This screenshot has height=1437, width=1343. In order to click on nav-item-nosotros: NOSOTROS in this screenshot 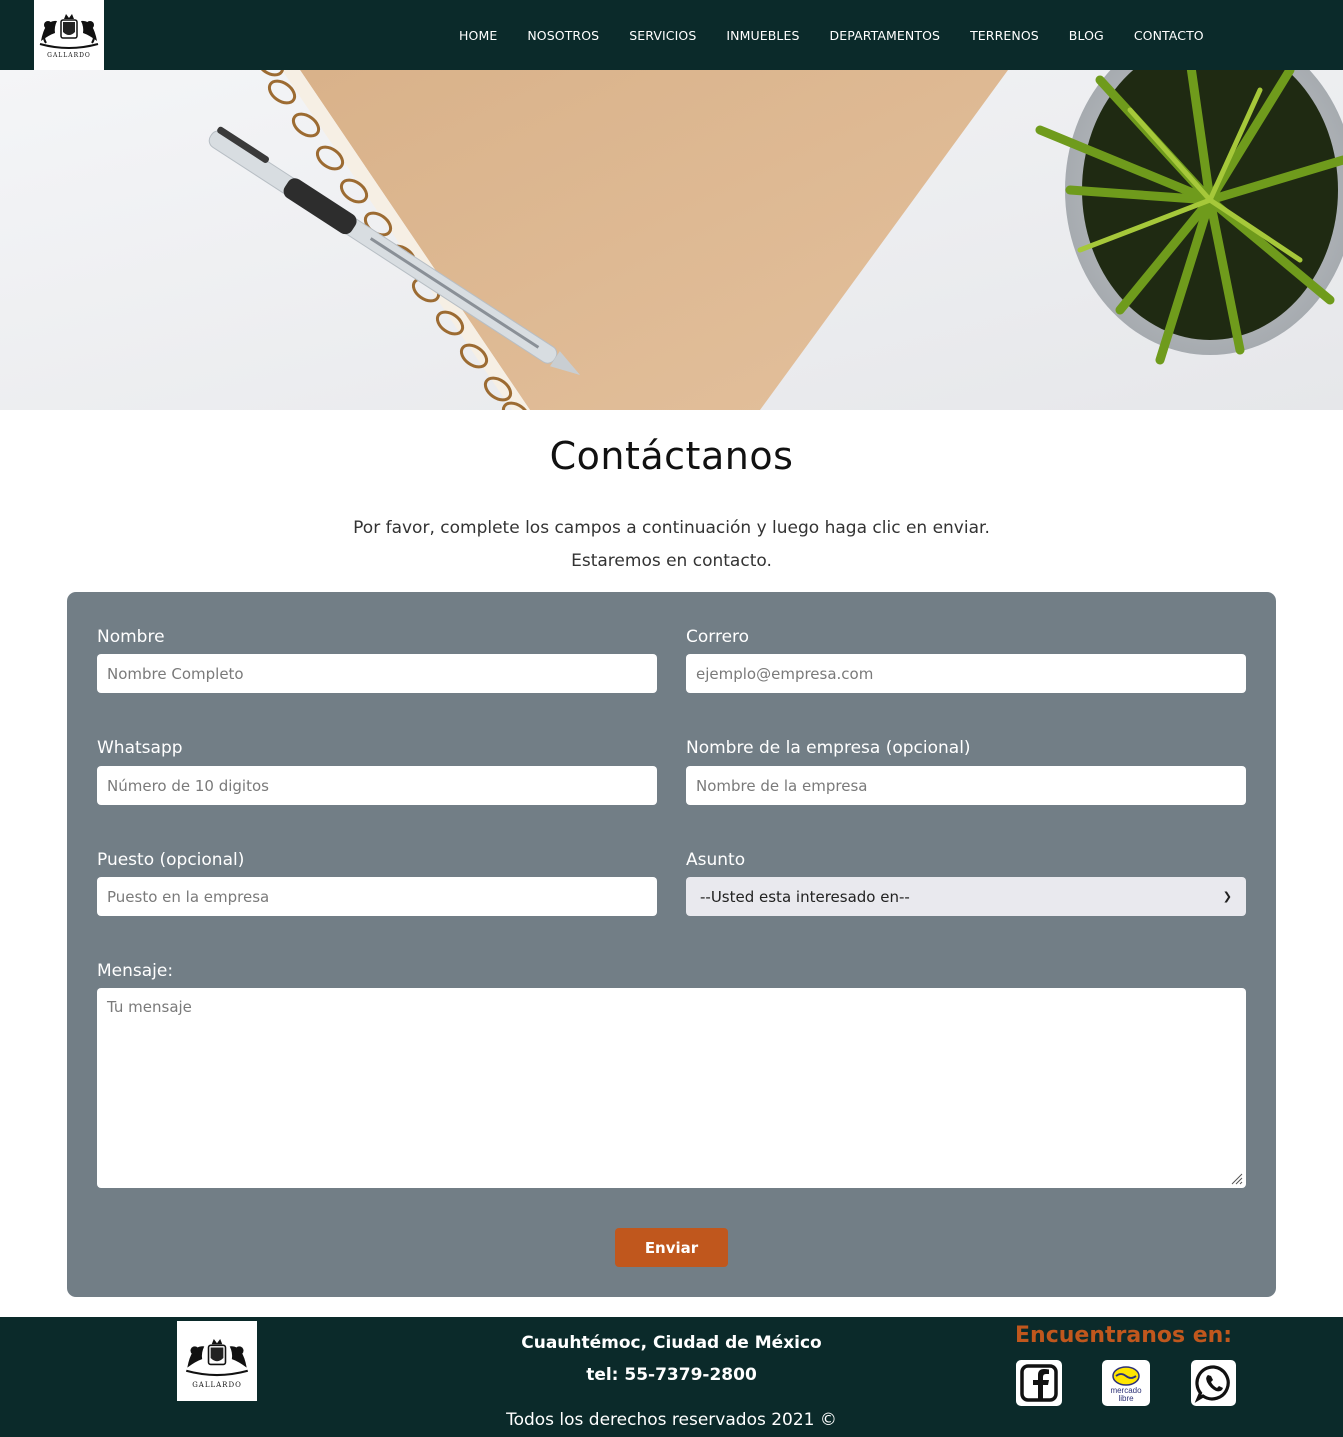, I will do `click(563, 35)`.